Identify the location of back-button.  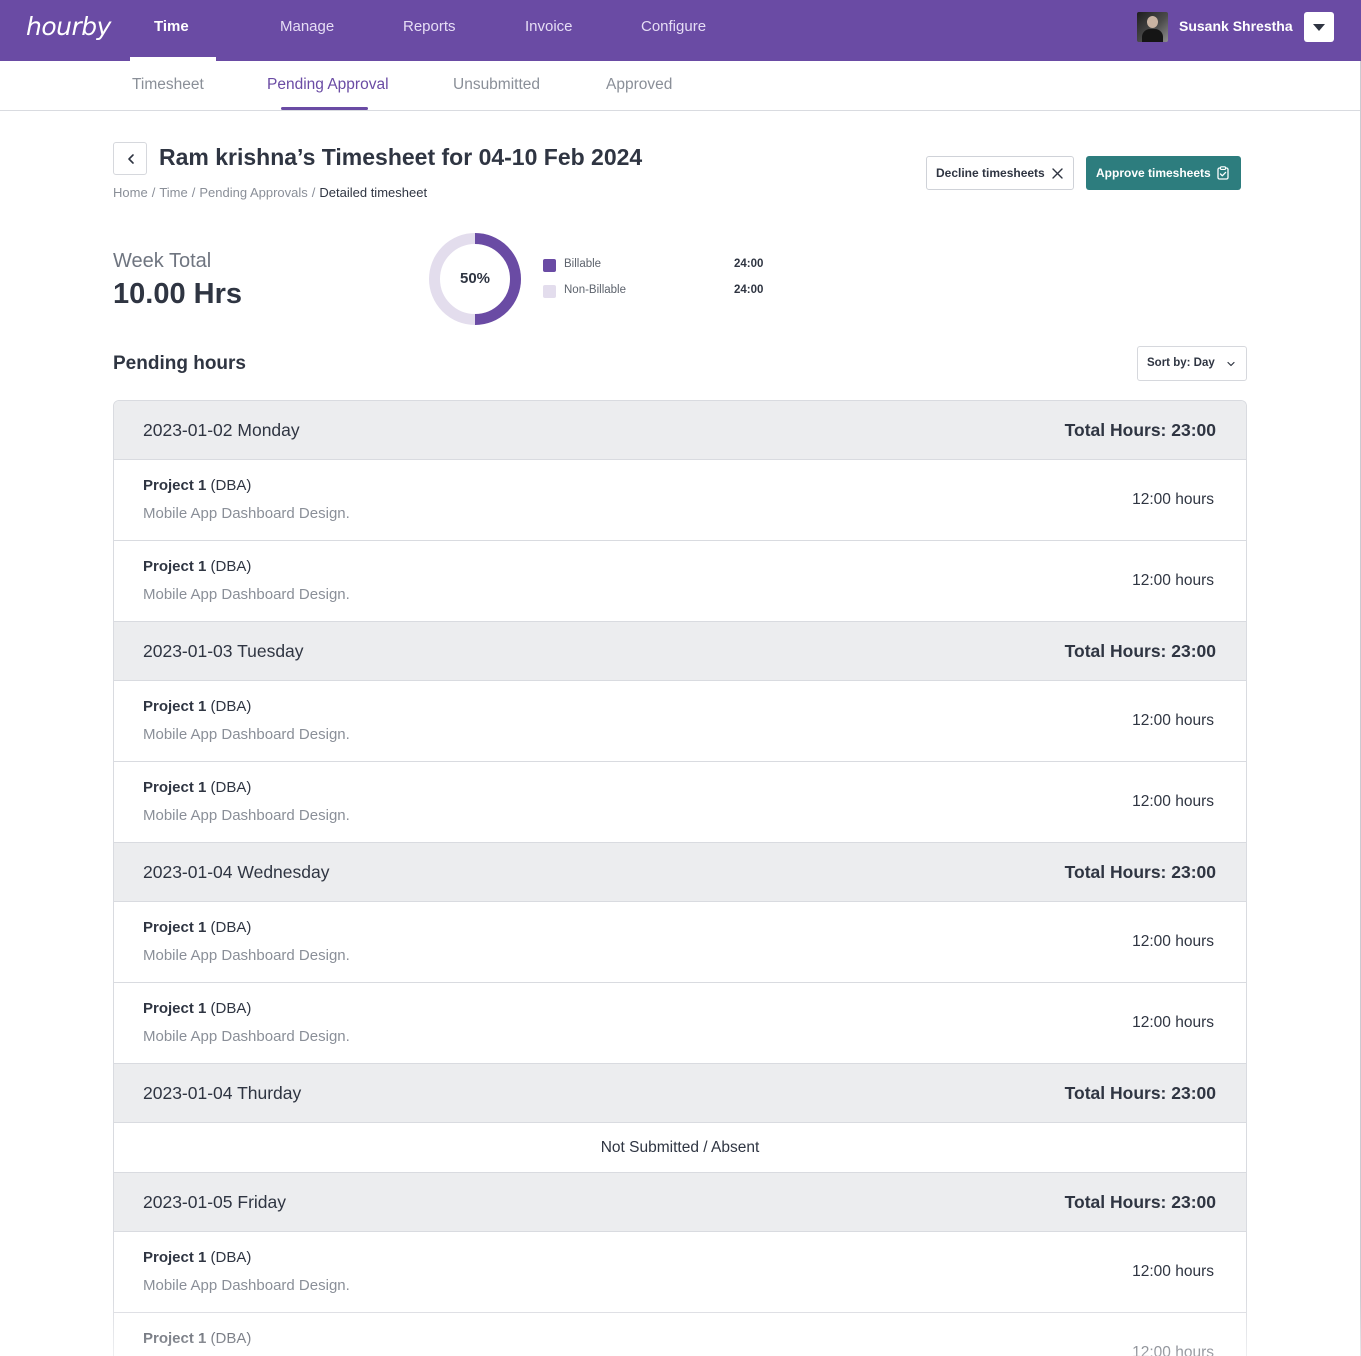
(130, 158).